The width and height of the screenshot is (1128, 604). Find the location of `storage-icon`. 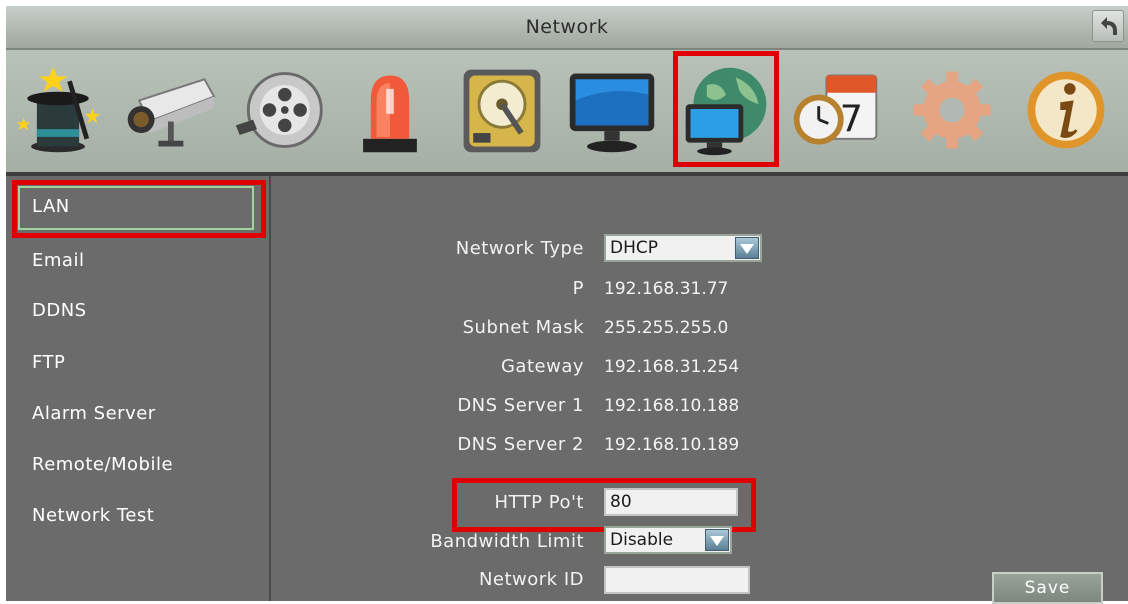

storage-icon is located at coordinates (502, 110).